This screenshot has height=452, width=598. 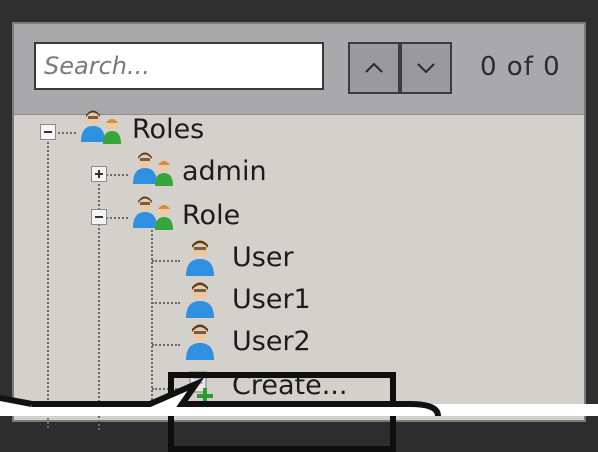 I want to click on collapse-roles-toggle, so click(x=48, y=132).